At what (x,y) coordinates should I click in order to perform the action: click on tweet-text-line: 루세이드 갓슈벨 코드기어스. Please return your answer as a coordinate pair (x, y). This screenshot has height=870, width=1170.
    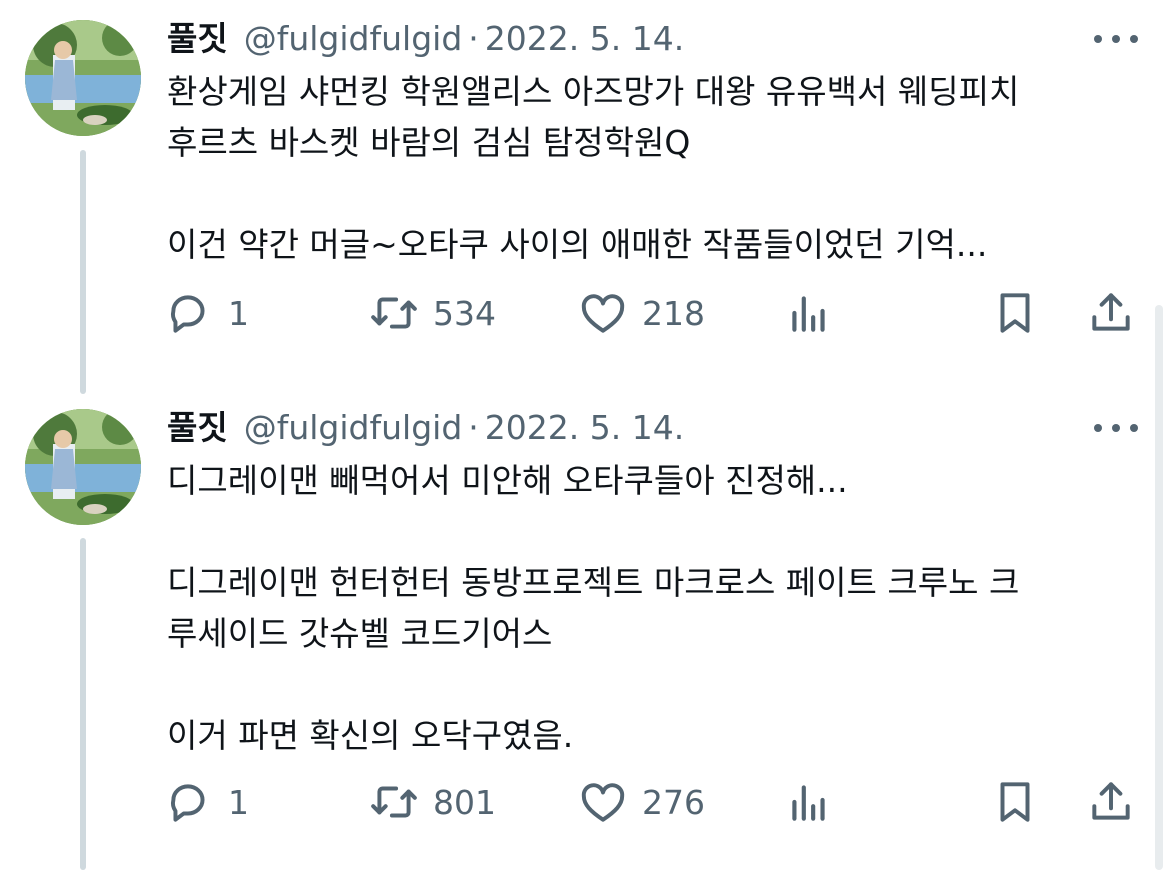
    Looking at the image, I should click on (360, 633).